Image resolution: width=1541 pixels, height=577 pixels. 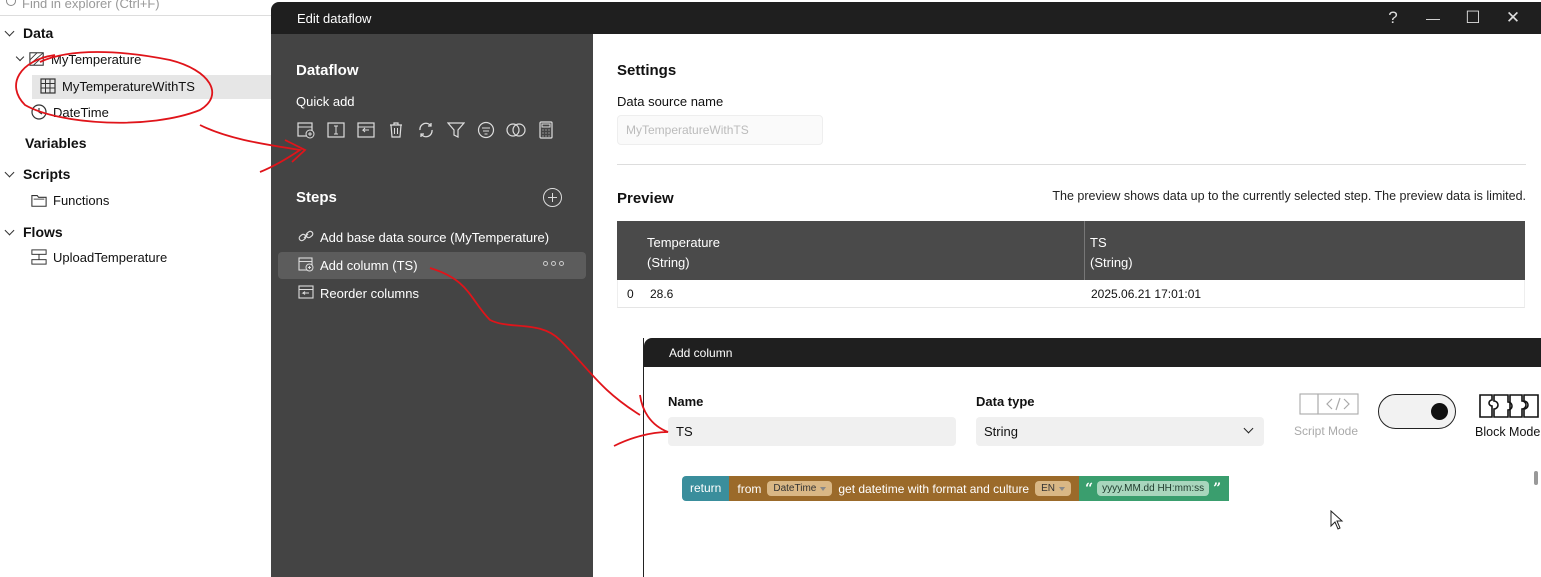 I want to click on mouse-cursor-icon, so click(x=1337, y=520).